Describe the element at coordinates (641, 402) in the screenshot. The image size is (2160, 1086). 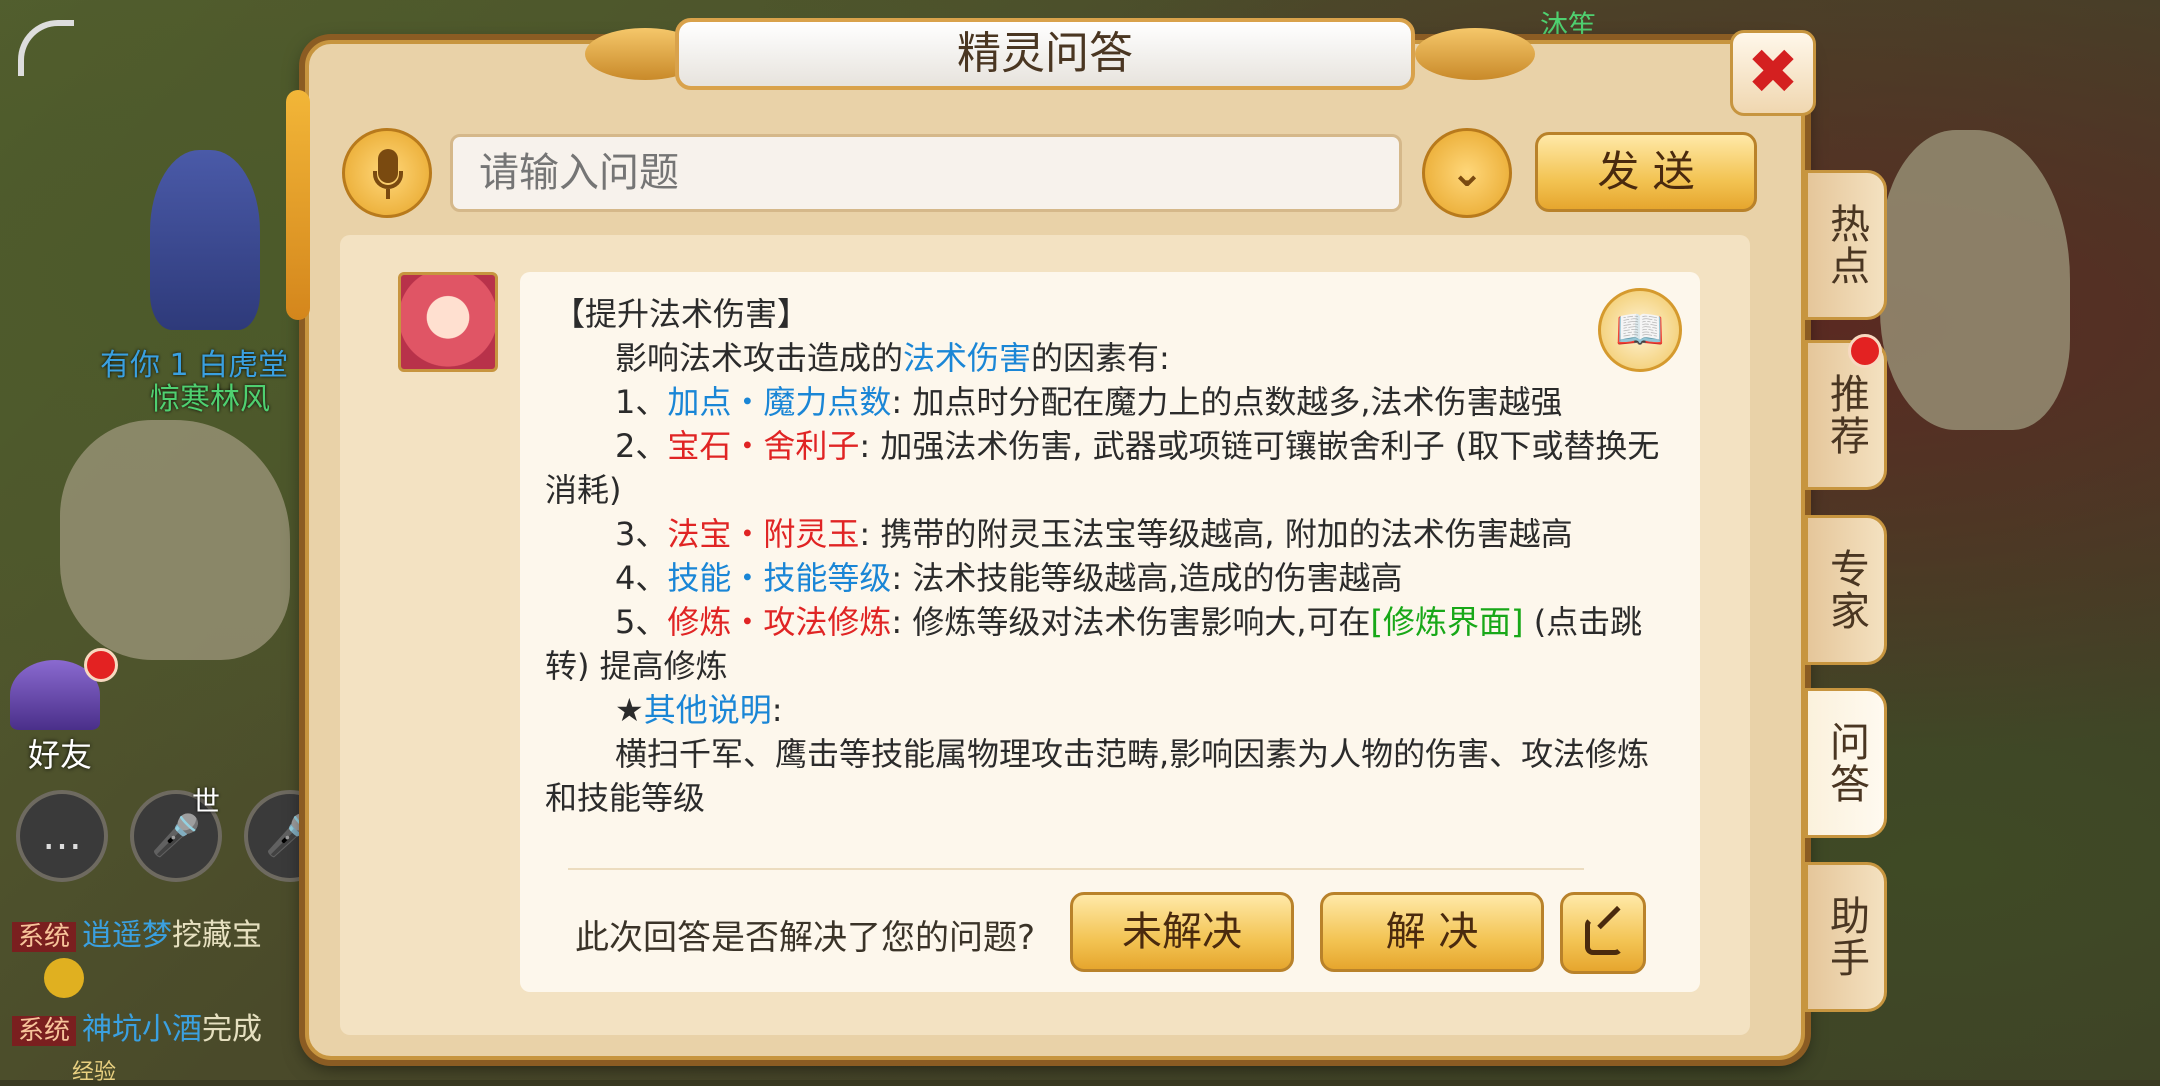
I see `item-number: 1、` at that location.